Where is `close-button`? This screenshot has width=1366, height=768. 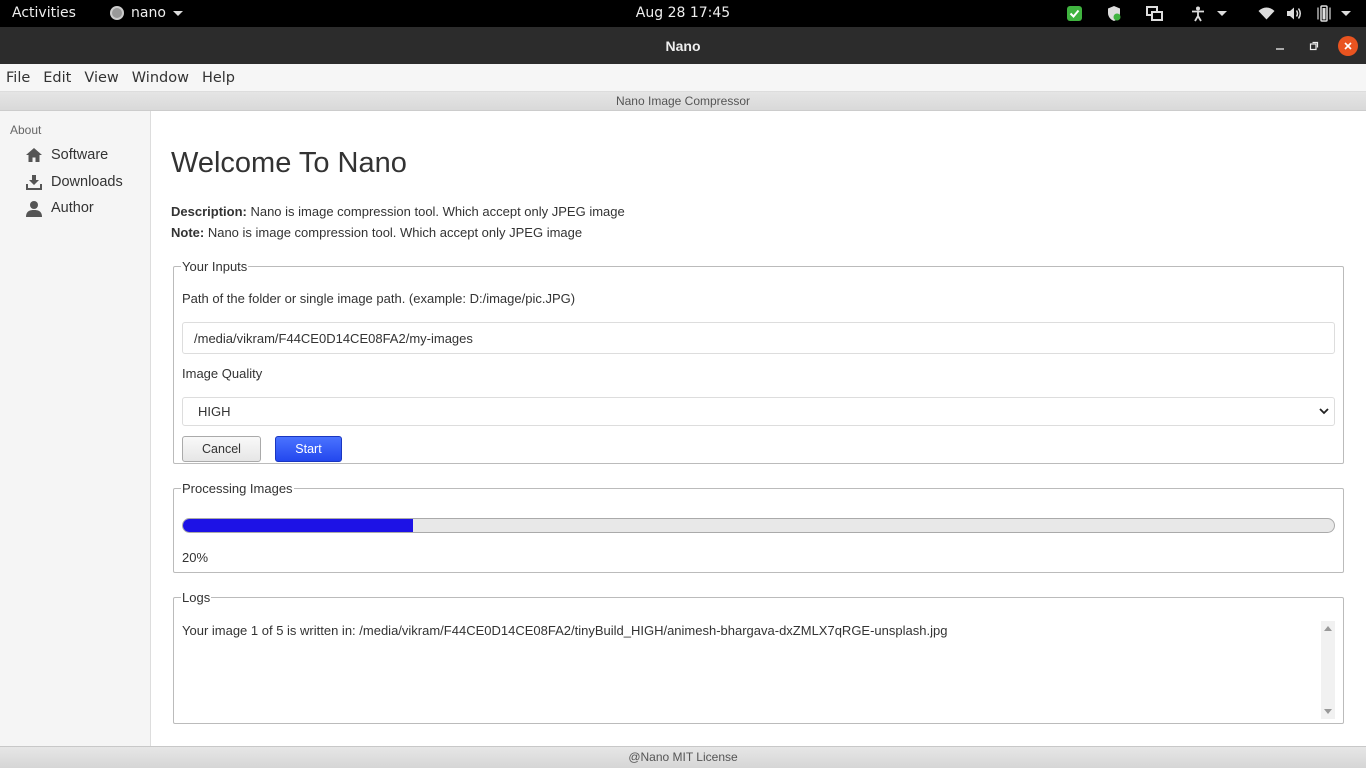 close-button is located at coordinates (1348, 46).